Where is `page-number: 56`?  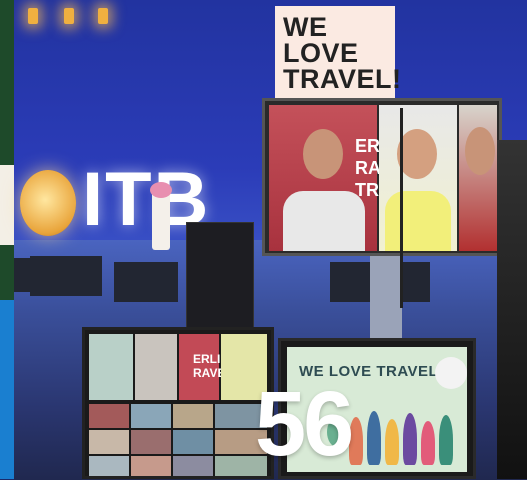
page-number: 56 is located at coordinates (304, 424).